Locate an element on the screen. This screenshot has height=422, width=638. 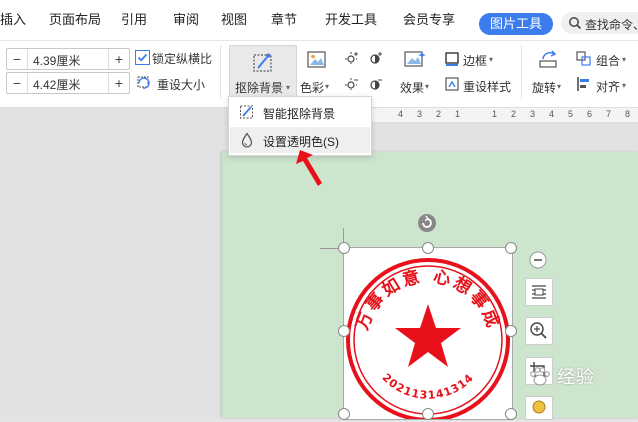
align-icon is located at coordinates (584, 84).